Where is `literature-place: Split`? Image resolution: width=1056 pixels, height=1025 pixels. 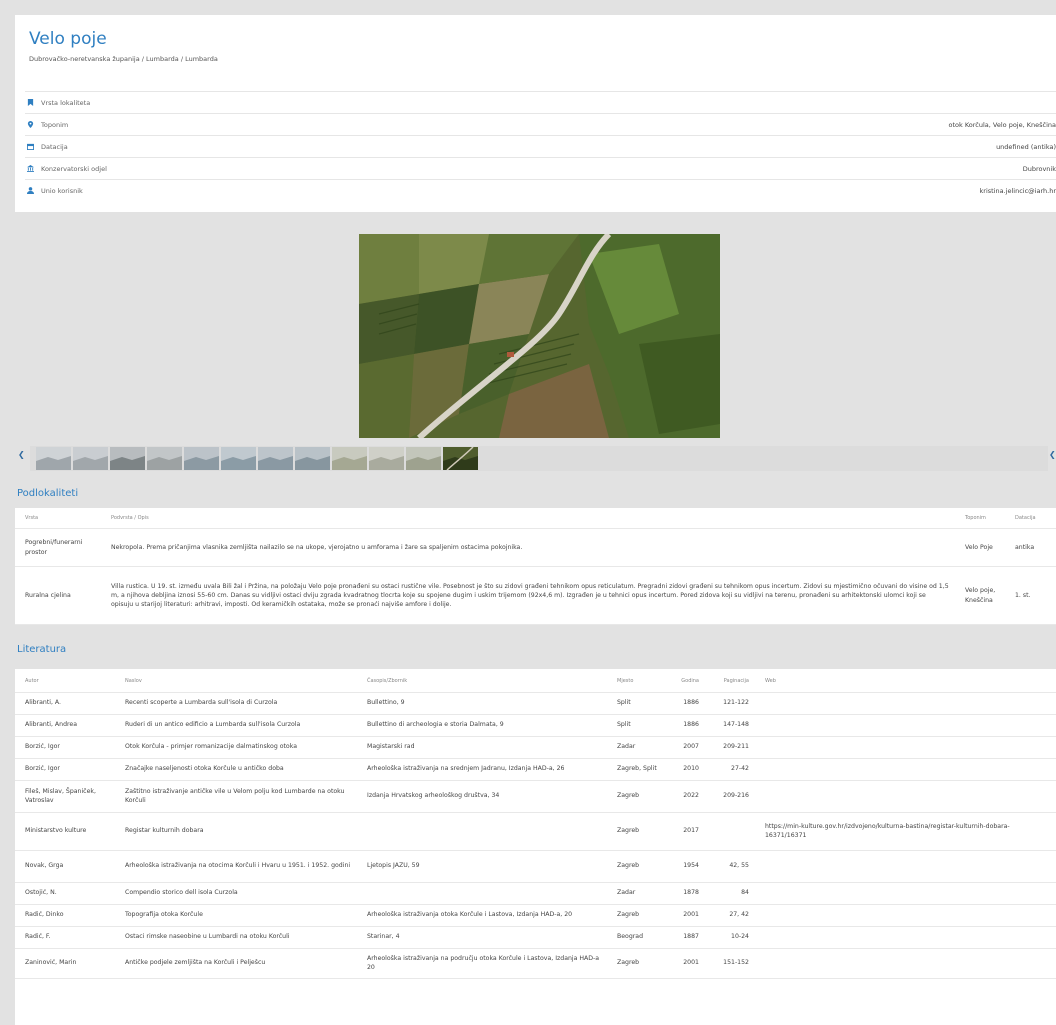 literature-place: Split is located at coordinates (638, 703).